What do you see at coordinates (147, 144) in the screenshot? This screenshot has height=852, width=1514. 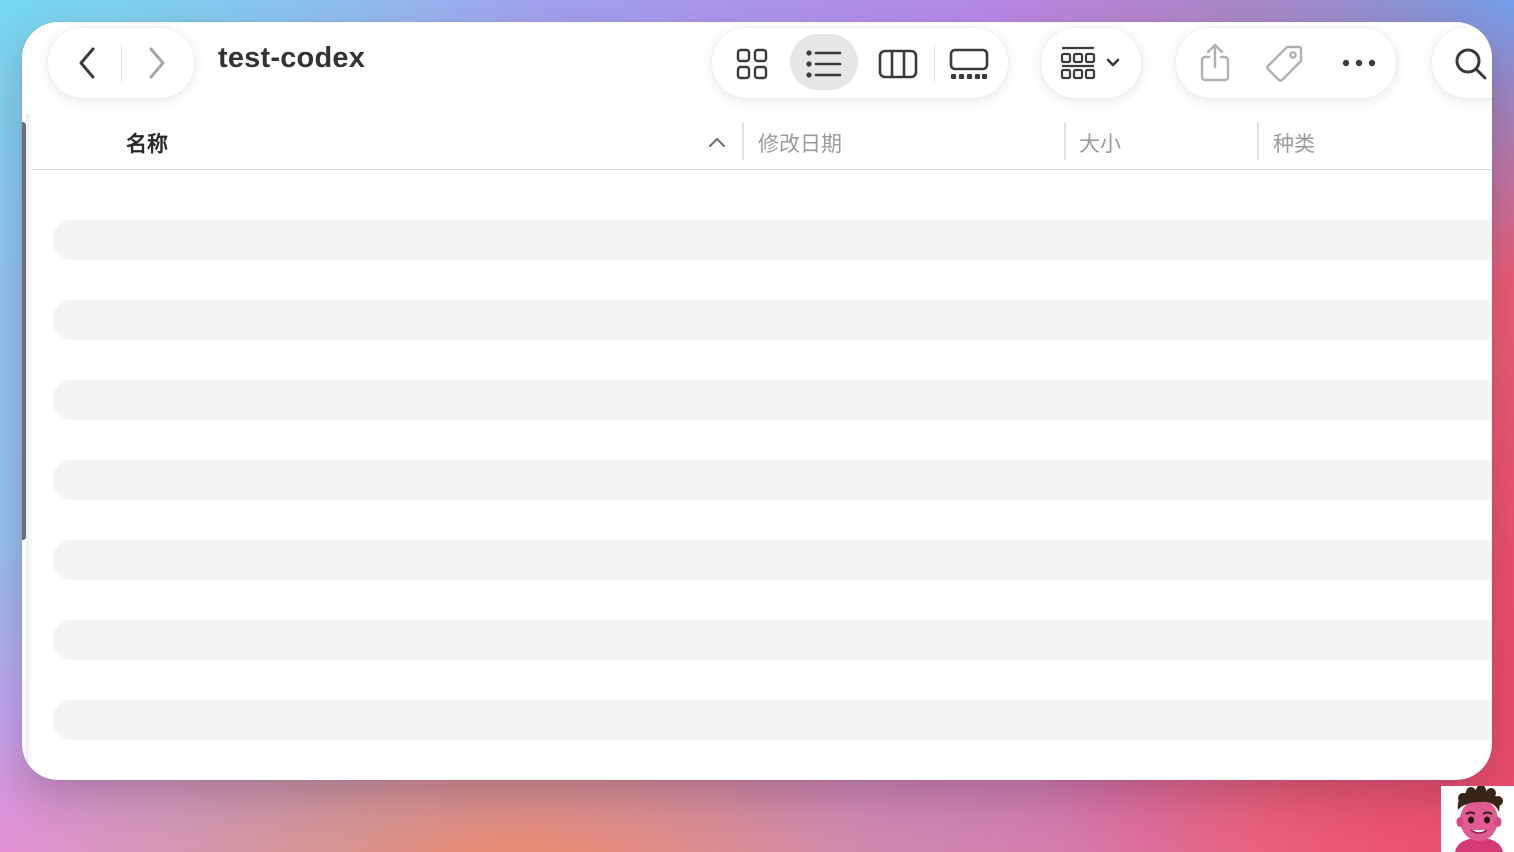 I see `column-header-name: 名称` at bounding box center [147, 144].